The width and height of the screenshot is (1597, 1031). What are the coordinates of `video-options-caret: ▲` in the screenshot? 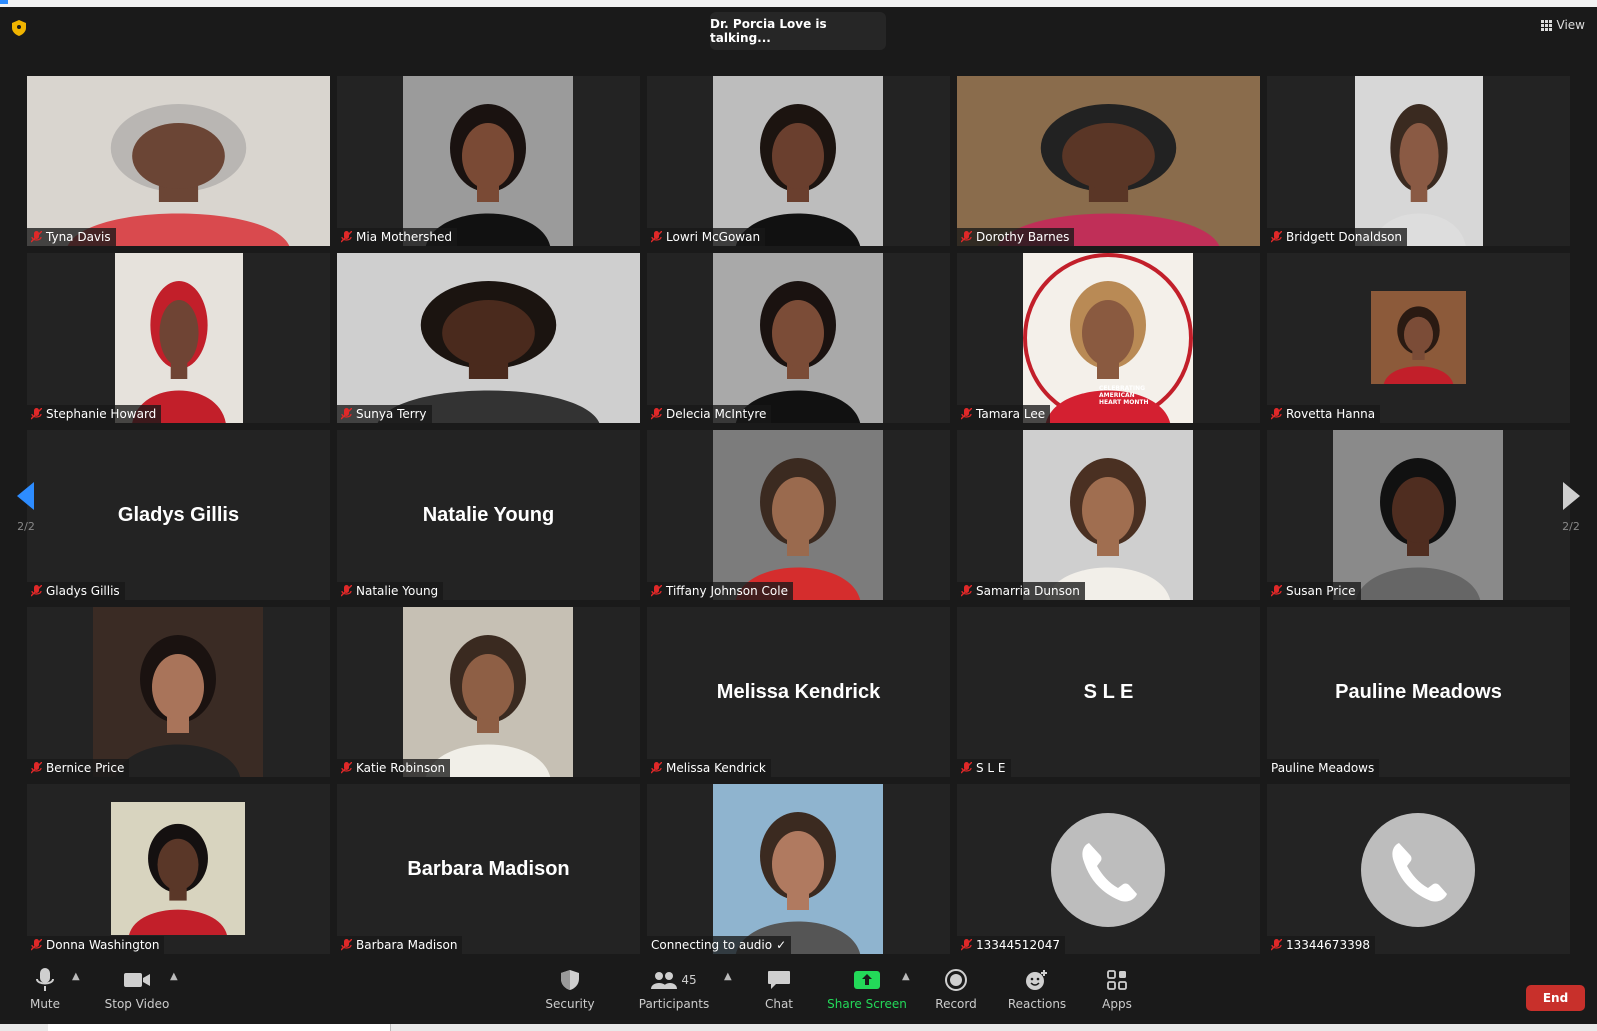 It's located at (174, 976).